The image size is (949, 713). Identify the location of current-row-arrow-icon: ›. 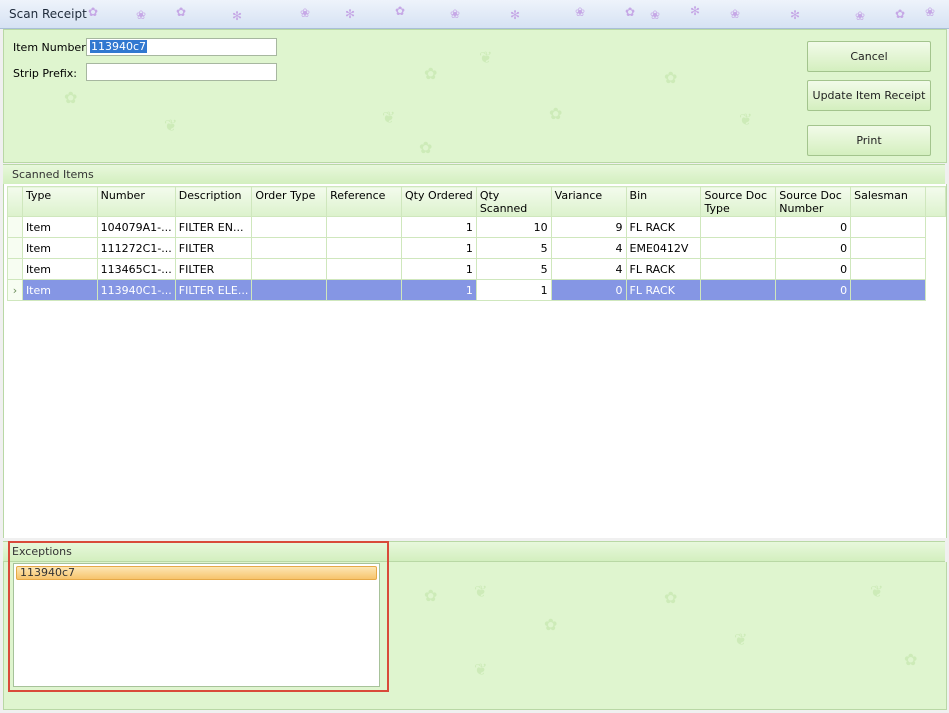
(15, 290).